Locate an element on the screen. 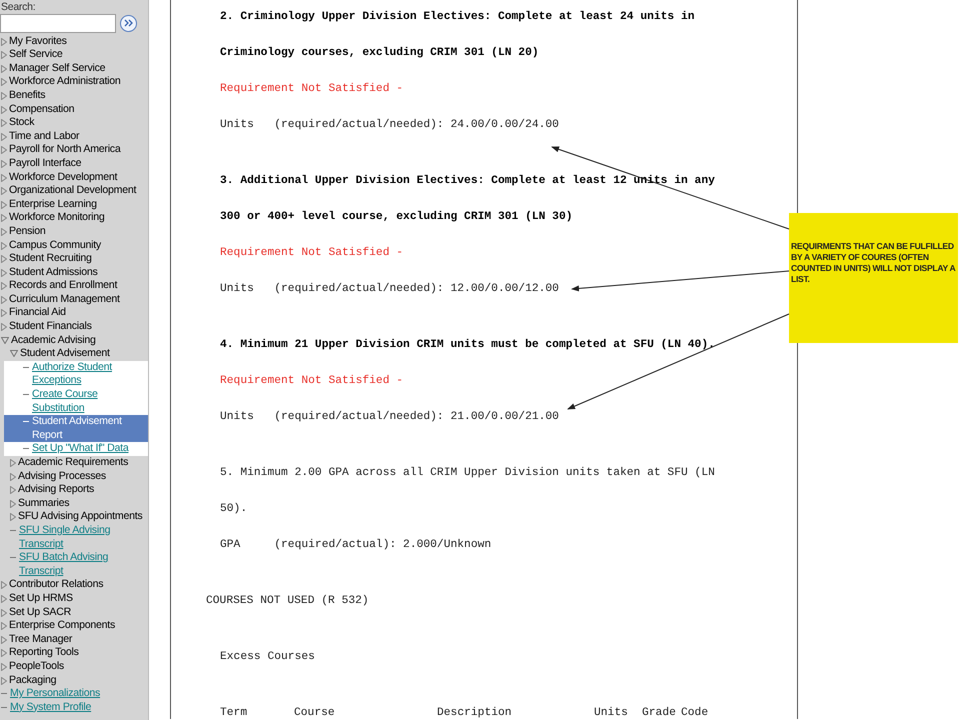 The width and height of the screenshot is (960, 720). menu-folder: Student Admissions is located at coordinates (53, 273).